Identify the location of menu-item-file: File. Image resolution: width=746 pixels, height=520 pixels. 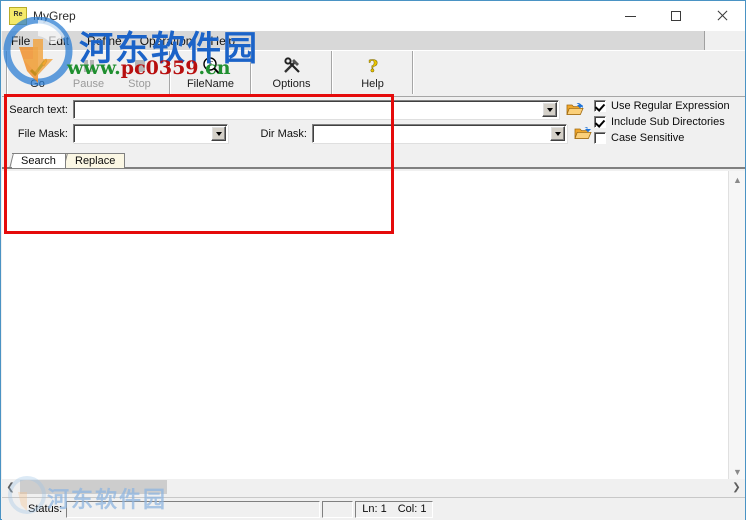
(20, 41).